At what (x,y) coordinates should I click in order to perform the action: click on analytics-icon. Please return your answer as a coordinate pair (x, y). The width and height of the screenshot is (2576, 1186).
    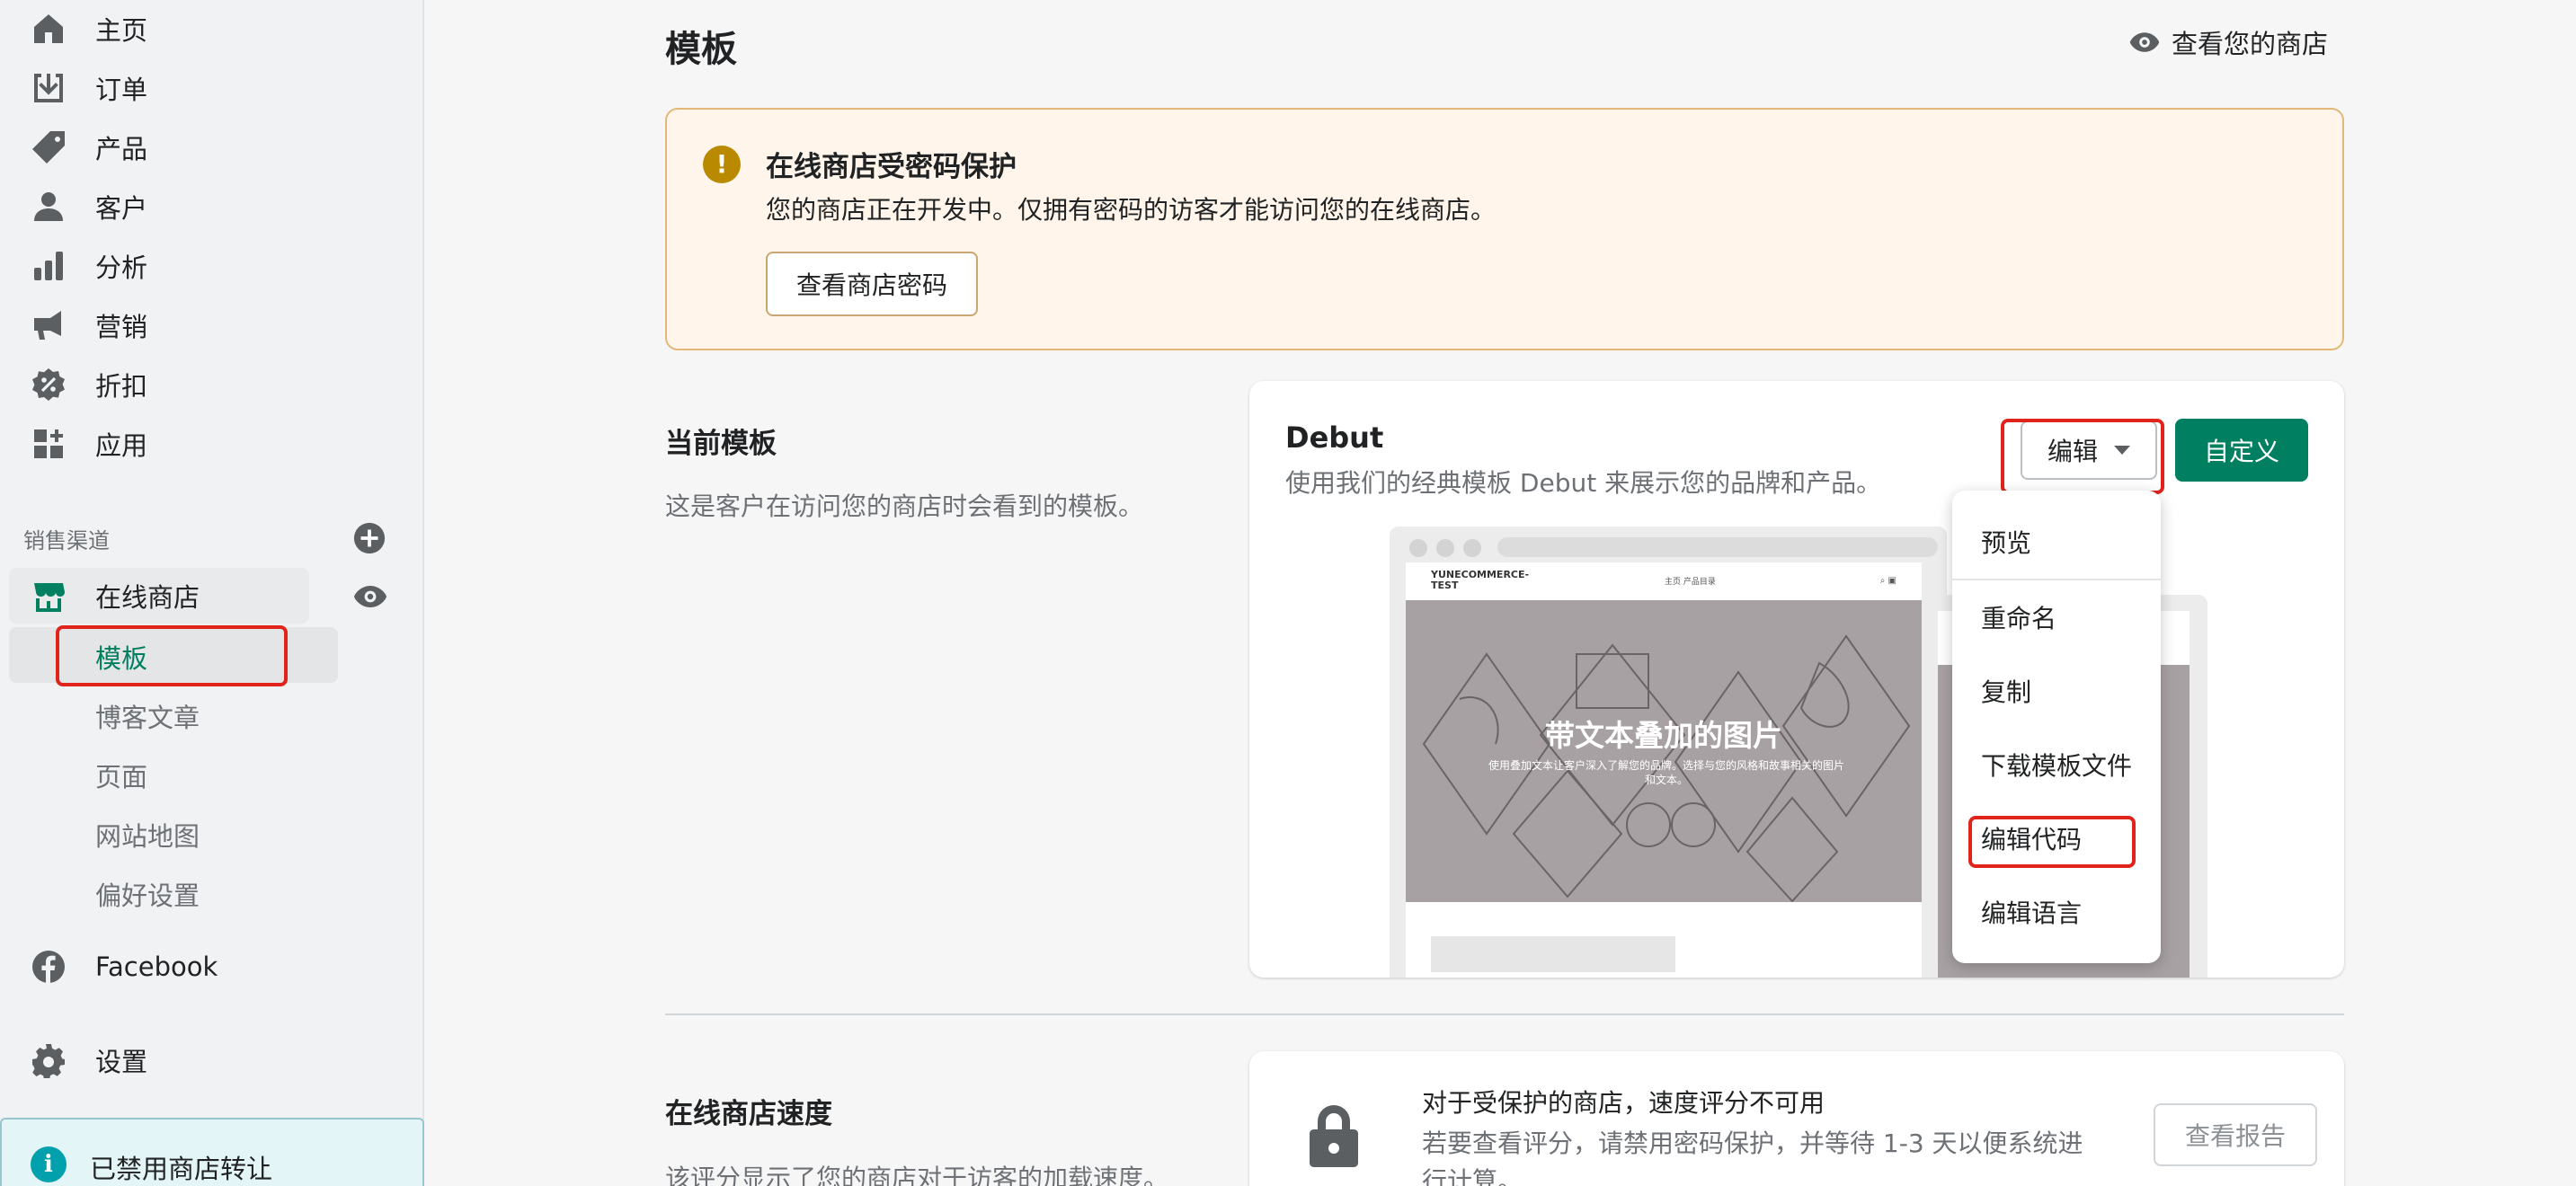
    Looking at the image, I should click on (48, 266).